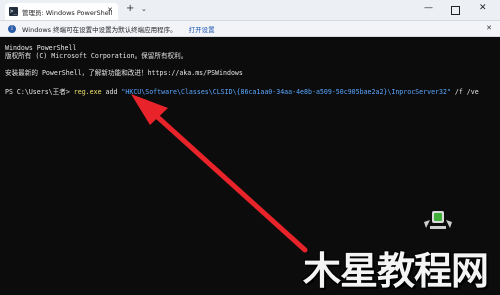  Describe the element at coordinates (96, 56) in the screenshot. I see `copyright-line: 版权所有 (C) Microsoft Corporation。保留所有权利。` at that location.